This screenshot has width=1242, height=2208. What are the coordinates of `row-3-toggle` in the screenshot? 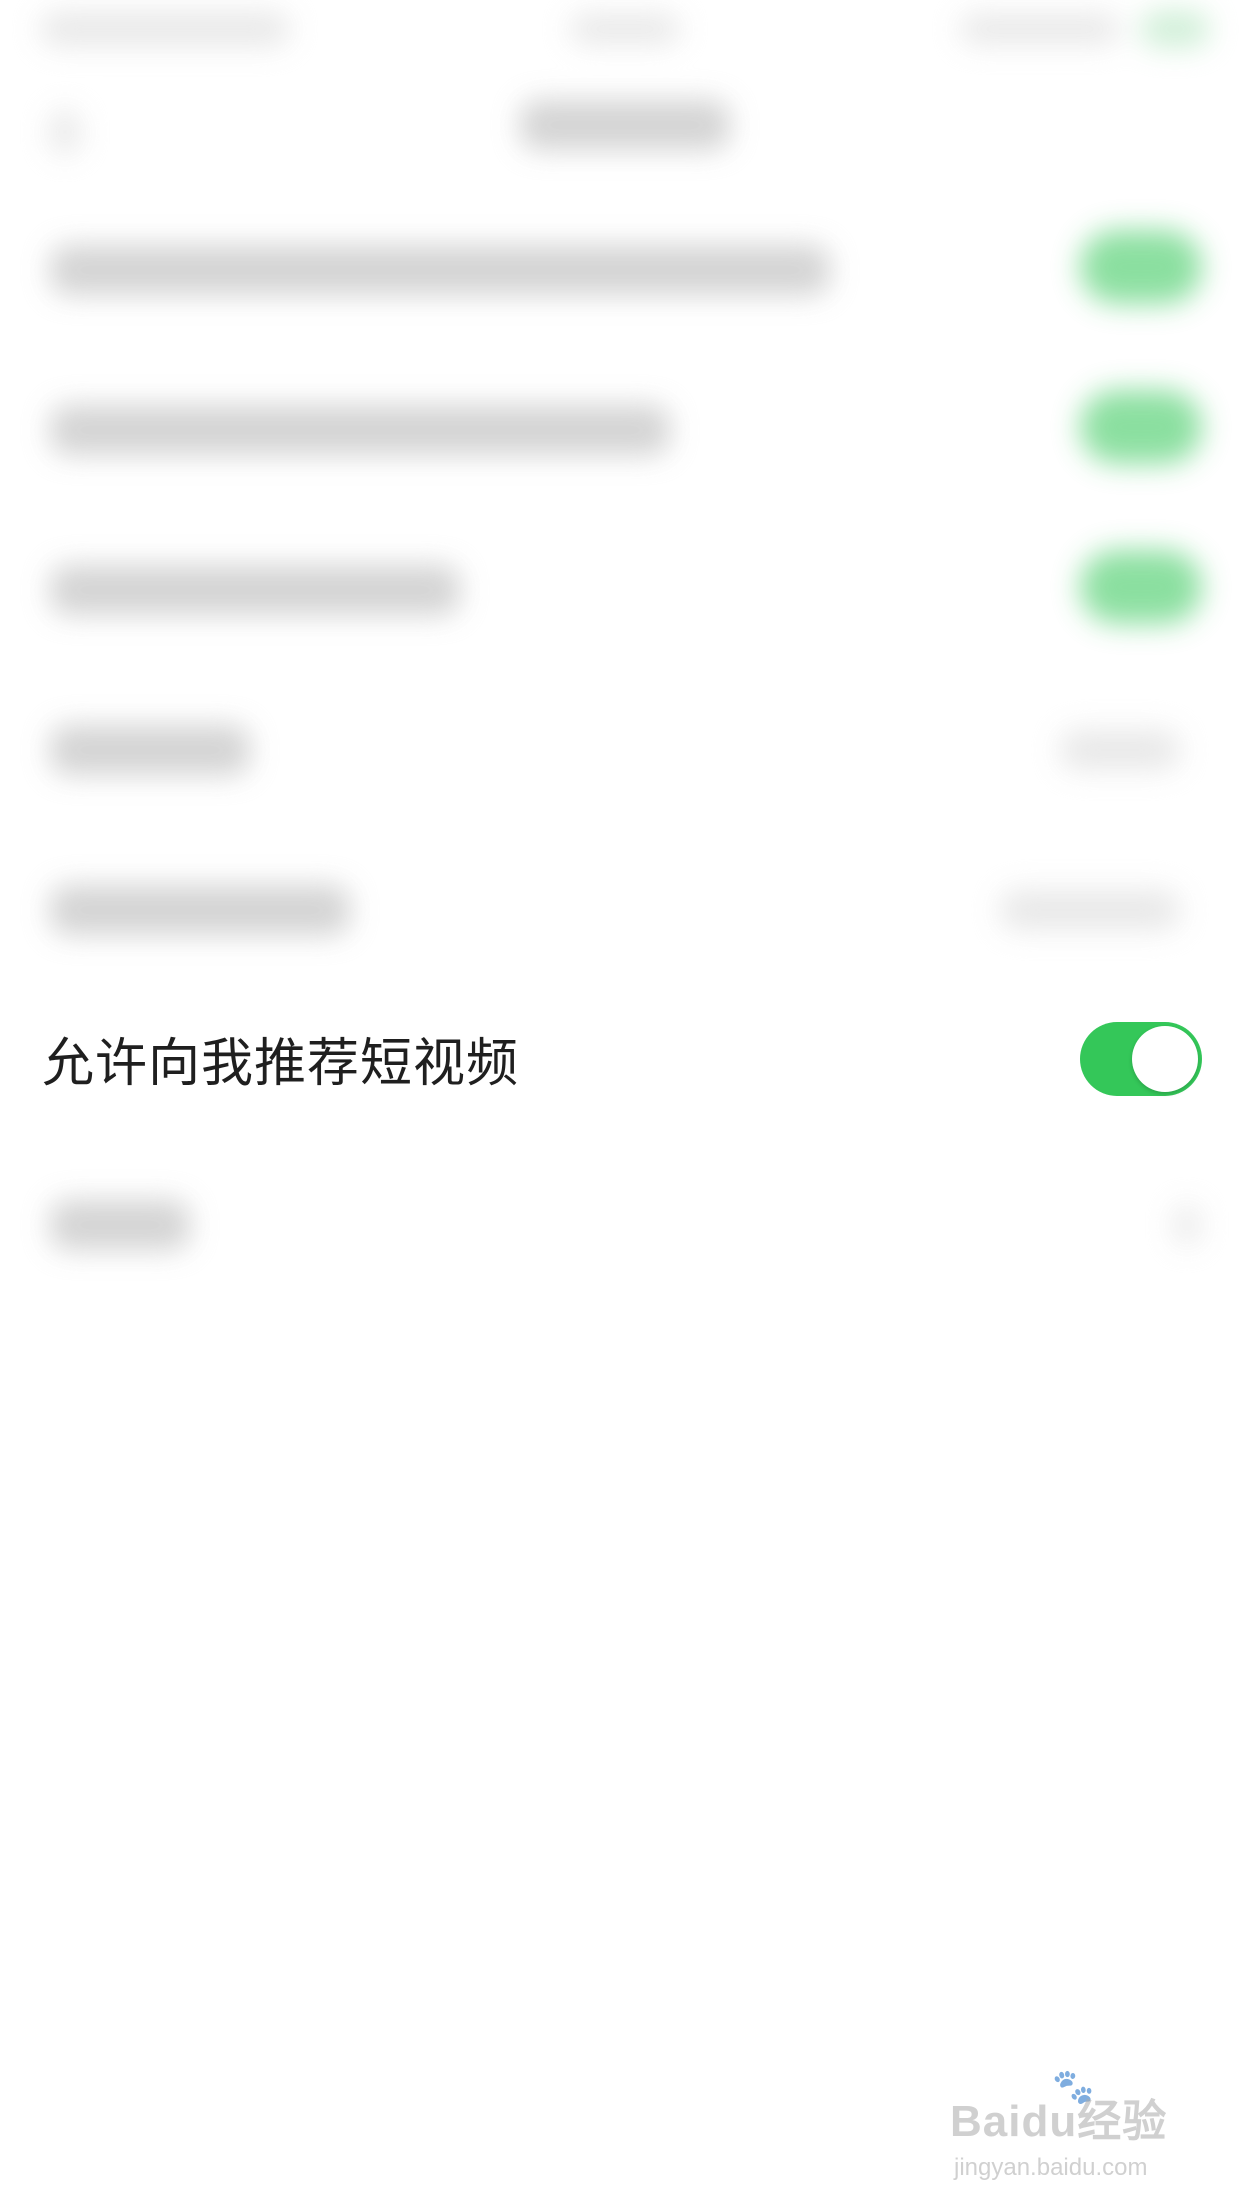 It's located at (1141, 587).